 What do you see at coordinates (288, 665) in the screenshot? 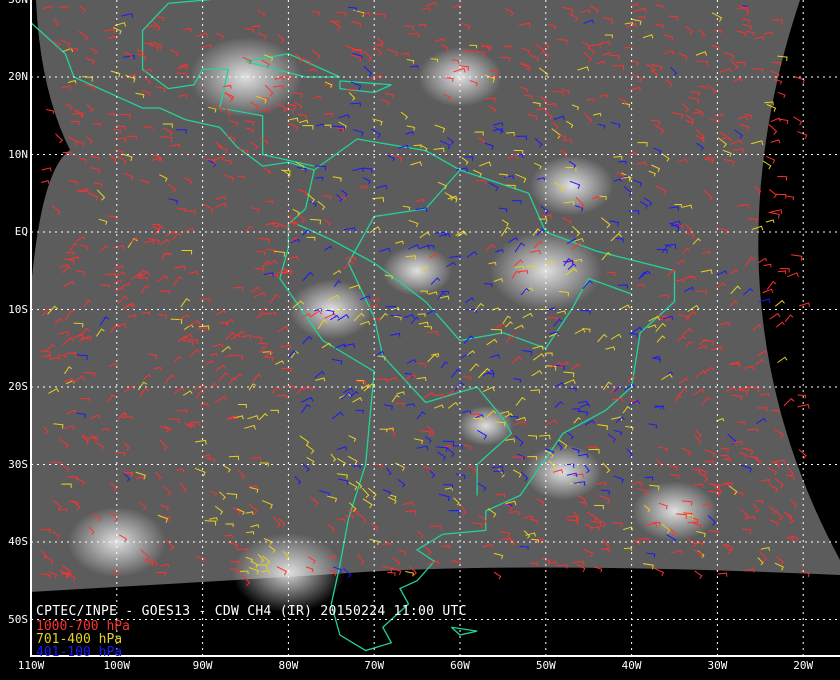
I see `lon-label: 80W` at bounding box center [288, 665].